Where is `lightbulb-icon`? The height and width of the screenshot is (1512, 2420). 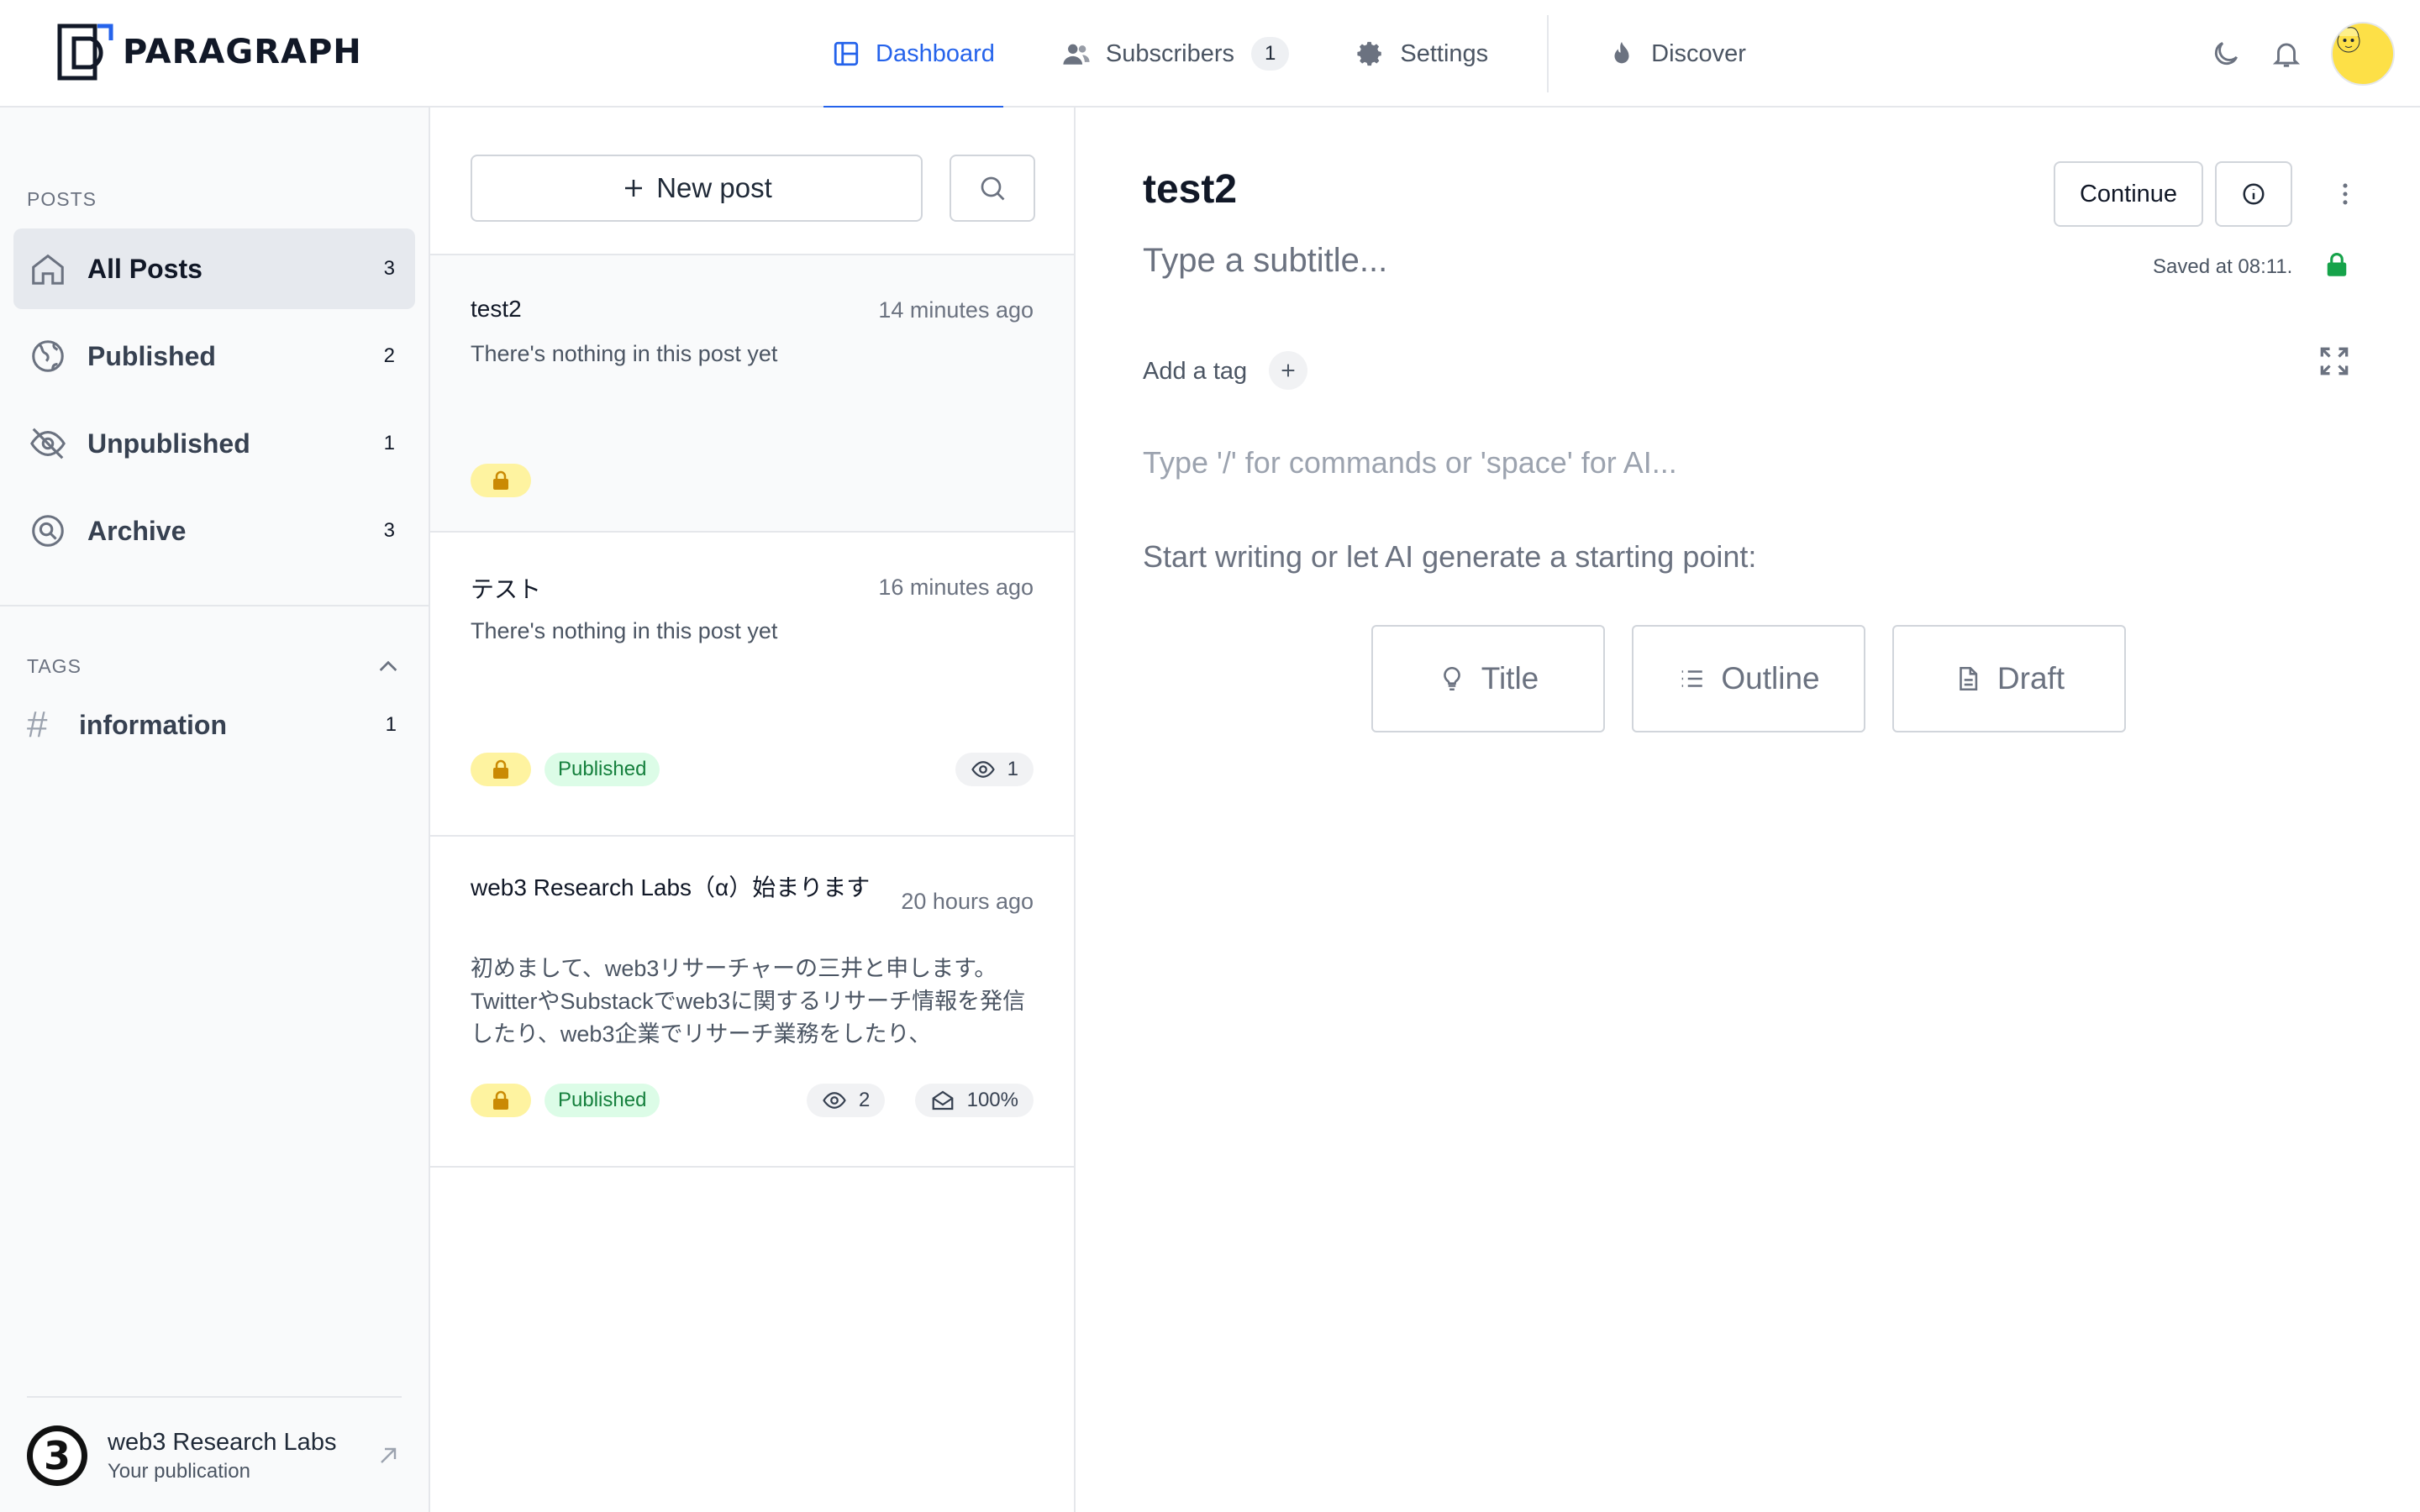
lightbulb-icon is located at coordinates (1451, 678).